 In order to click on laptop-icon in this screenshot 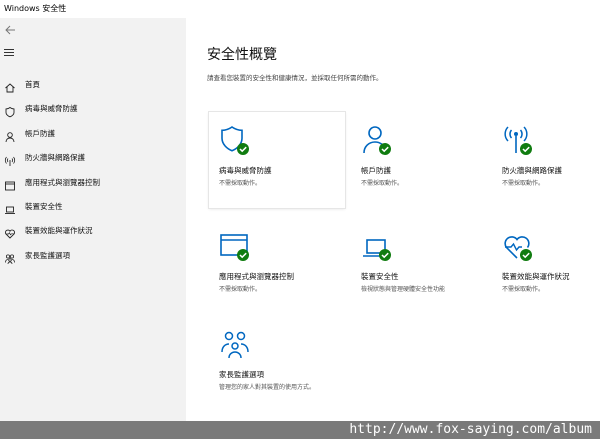, I will do `click(10, 207)`.